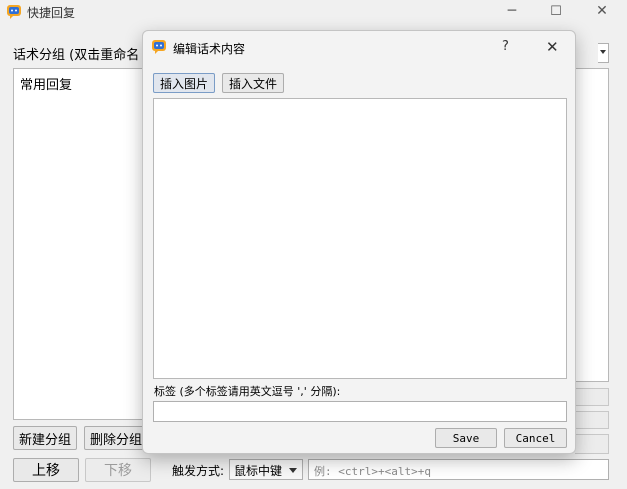 The image size is (627, 489). I want to click on trigger-label: 触发方式:, so click(198, 471).